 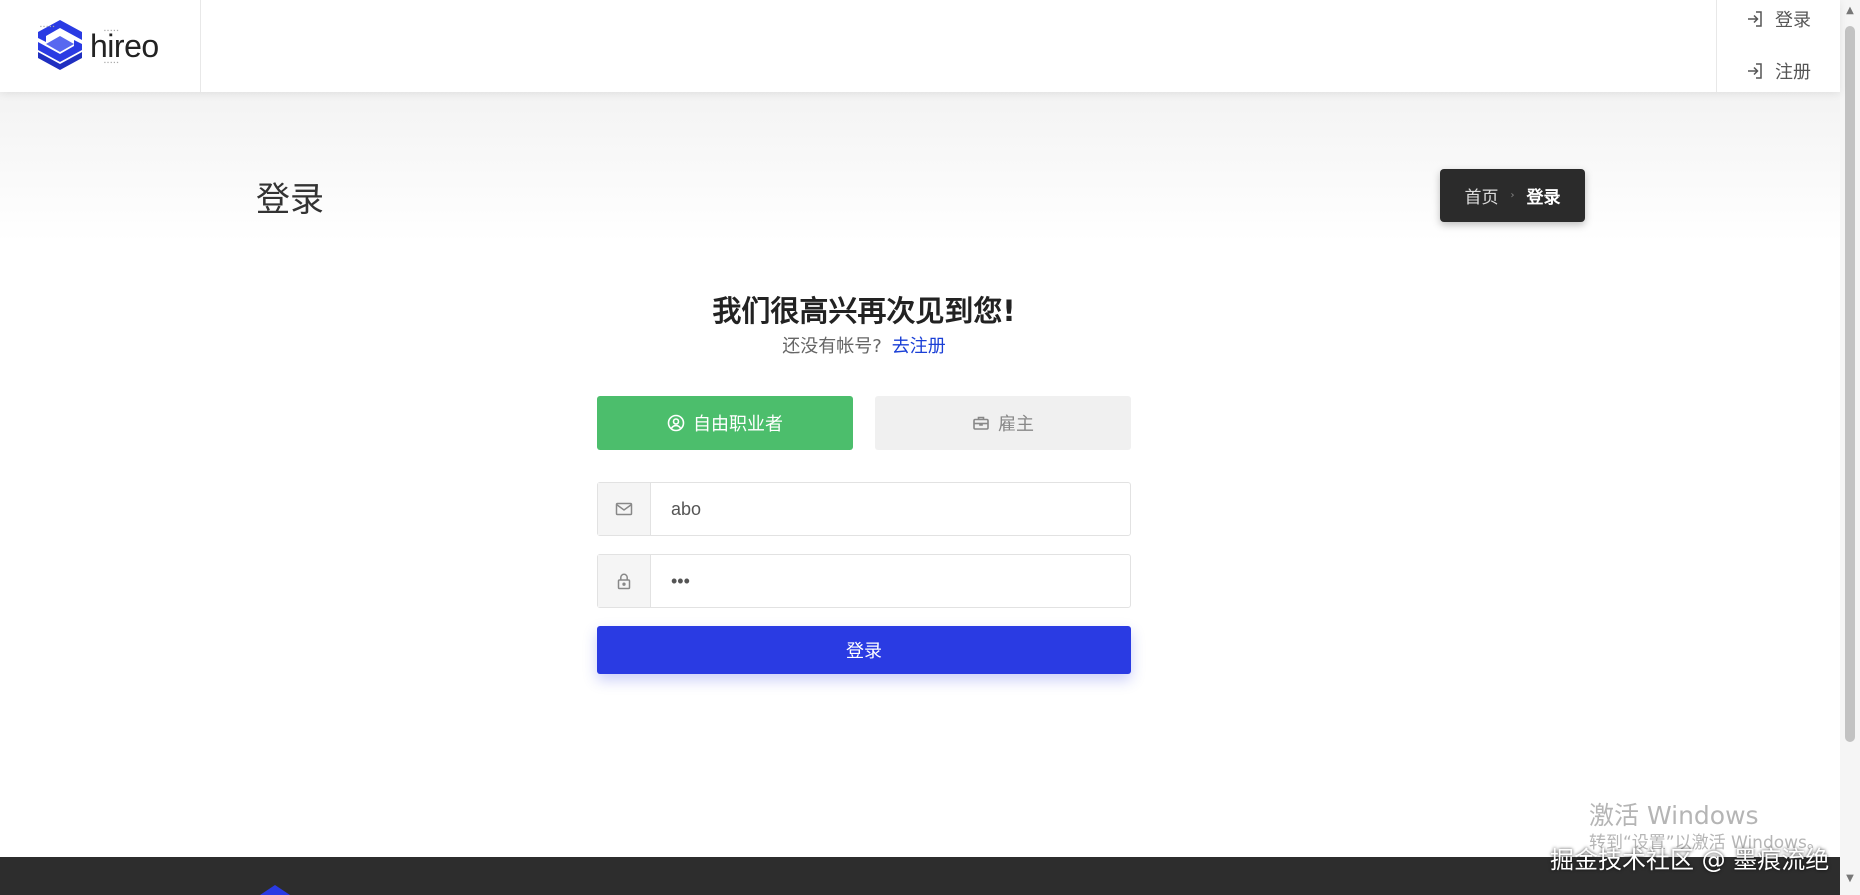 I want to click on logo-small-text: ▪ ▪ ▪ ▪ ▪, so click(x=47, y=27).